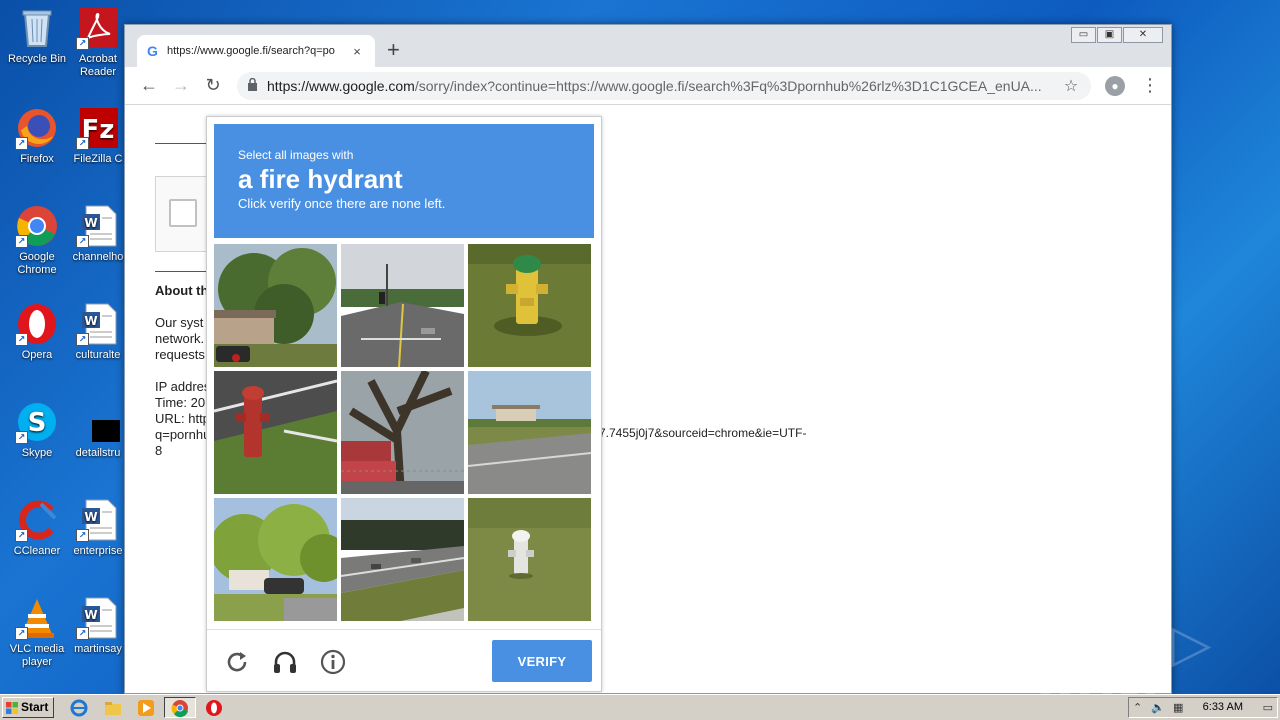 The width and height of the screenshot is (1280, 720). What do you see at coordinates (320, 179) in the screenshot?
I see `instruction-target: a fire hydrant` at bounding box center [320, 179].